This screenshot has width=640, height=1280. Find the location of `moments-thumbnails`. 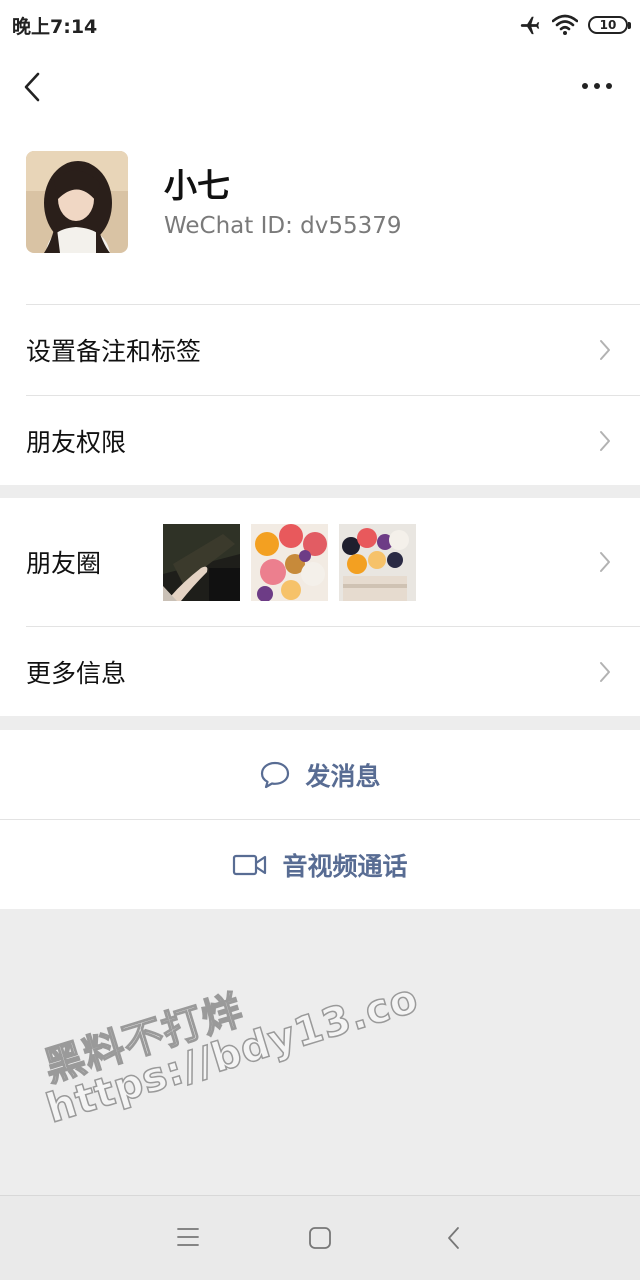

moments-thumbnails is located at coordinates (289, 562).